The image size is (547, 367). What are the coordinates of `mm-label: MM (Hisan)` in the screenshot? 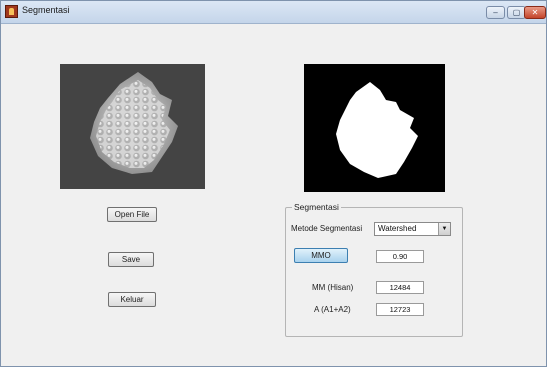 It's located at (333, 287).